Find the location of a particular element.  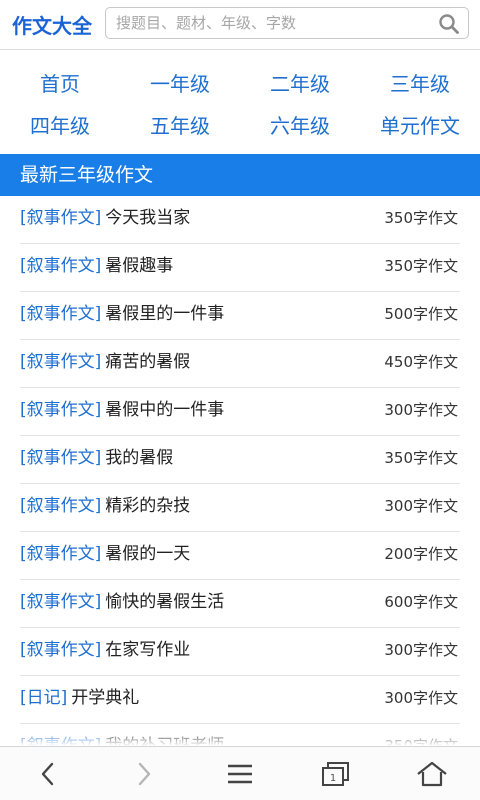

search-box is located at coordinates (287, 23).